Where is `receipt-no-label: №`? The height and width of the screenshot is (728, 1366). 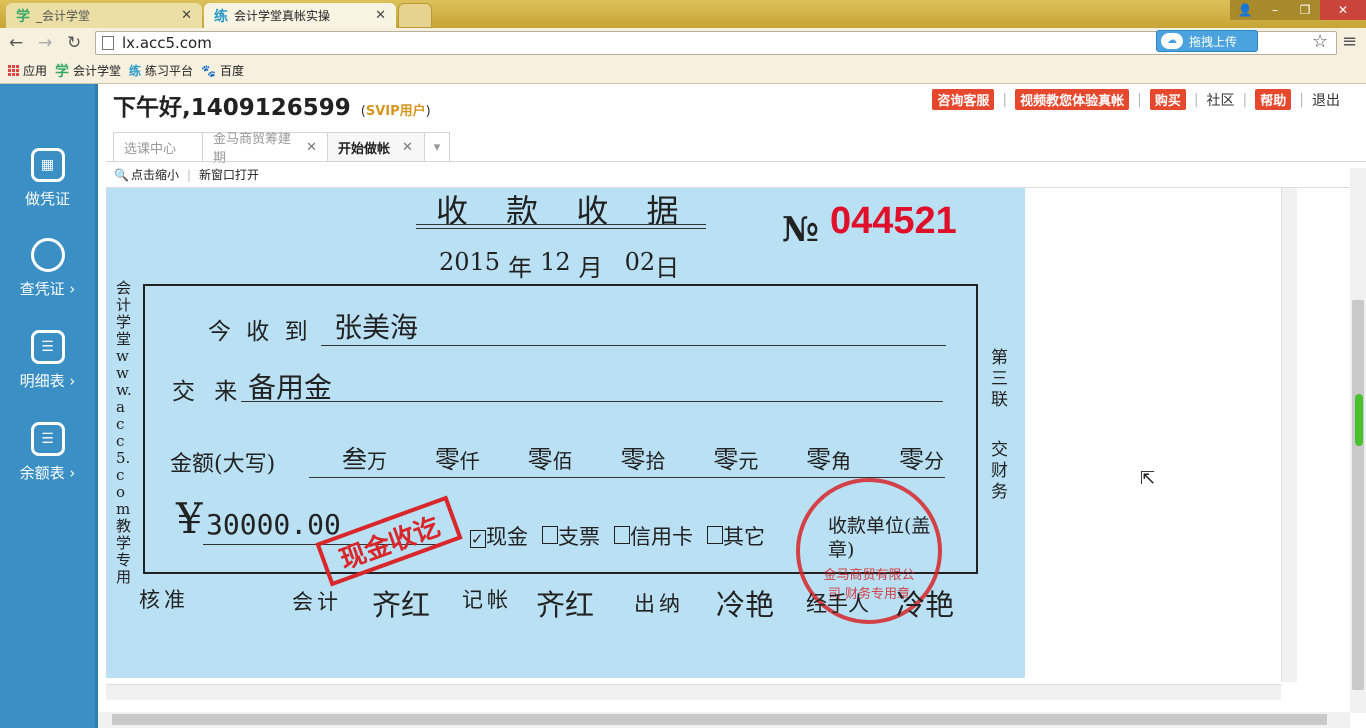 receipt-no-label: № is located at coordinates (800, 230).